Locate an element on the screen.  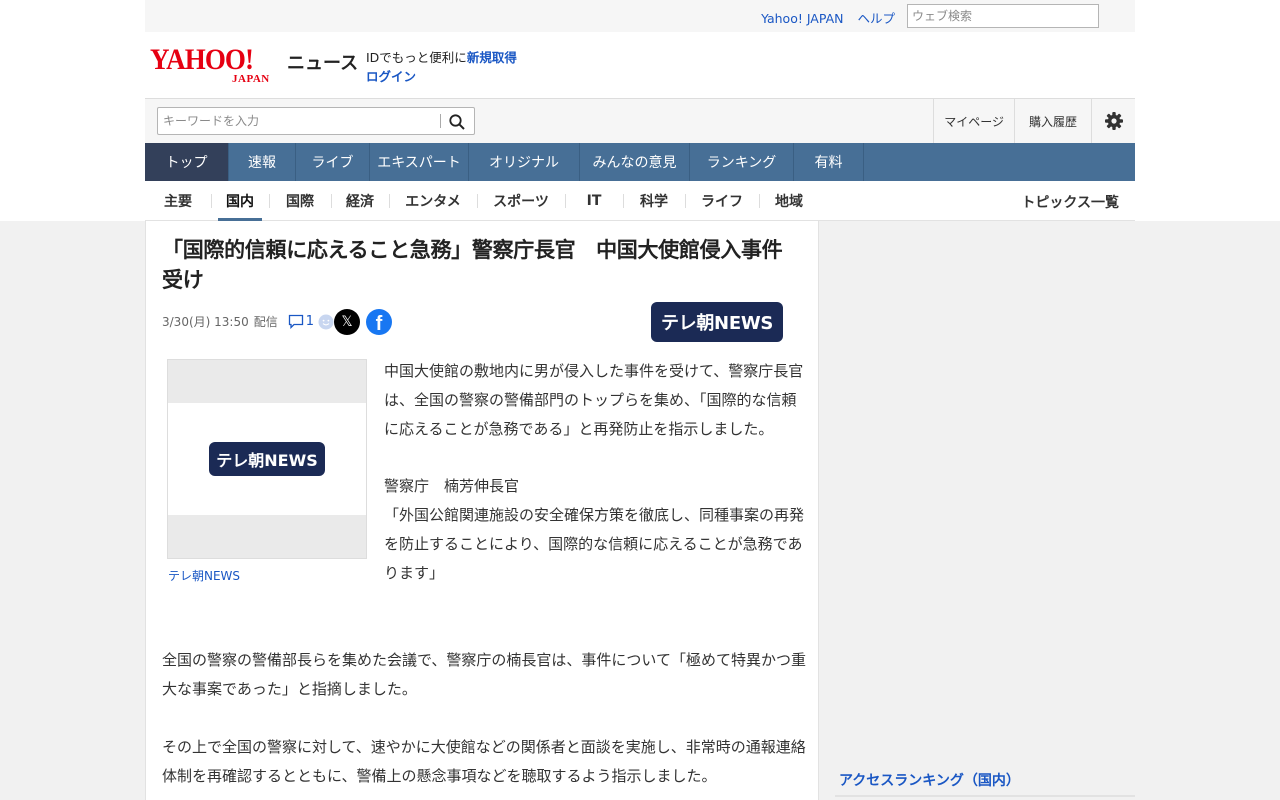
yahoo-news-logo: YAHOO! JAPAN is located at coordinates (220, 64).